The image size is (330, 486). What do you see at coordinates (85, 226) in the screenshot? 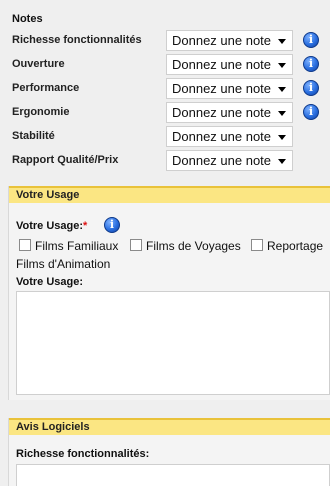
I see `required-marker: *` at bounding box center [85, 226].